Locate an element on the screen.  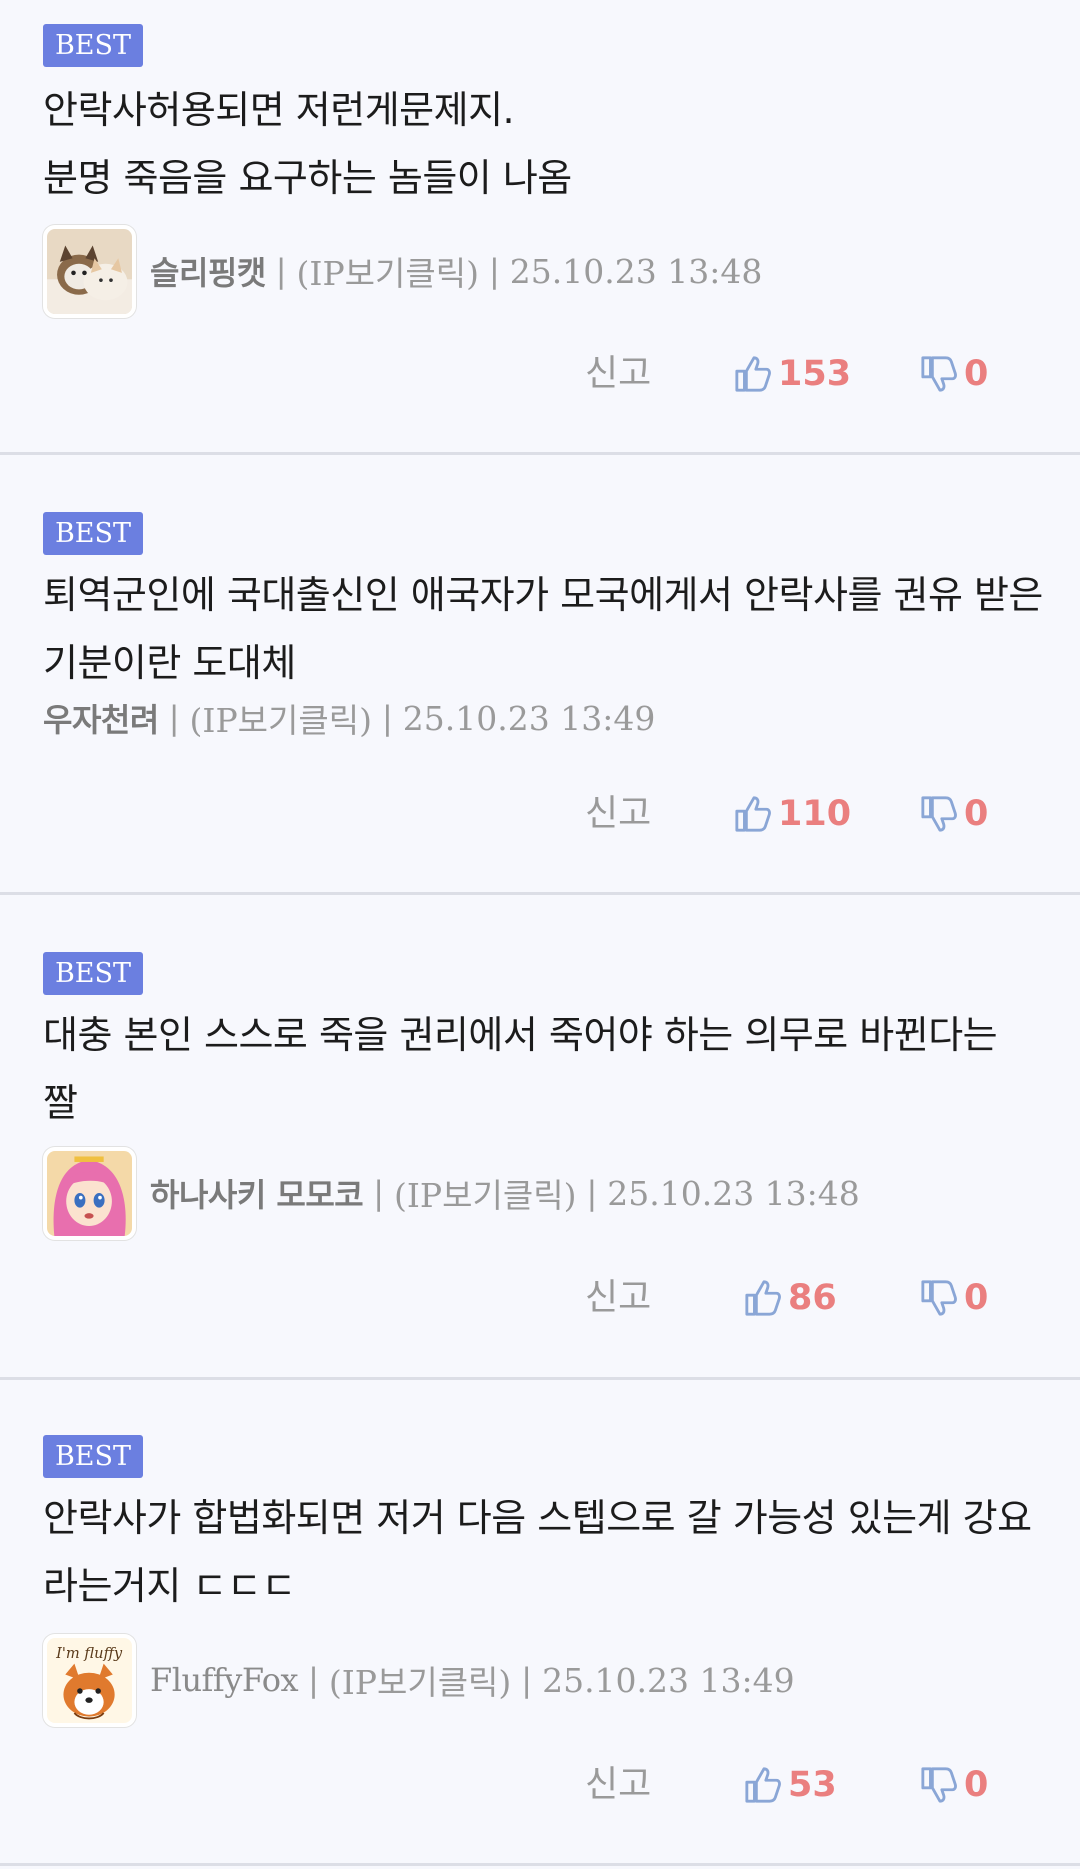
like-button: 153 is located at coordinates (792, 374).